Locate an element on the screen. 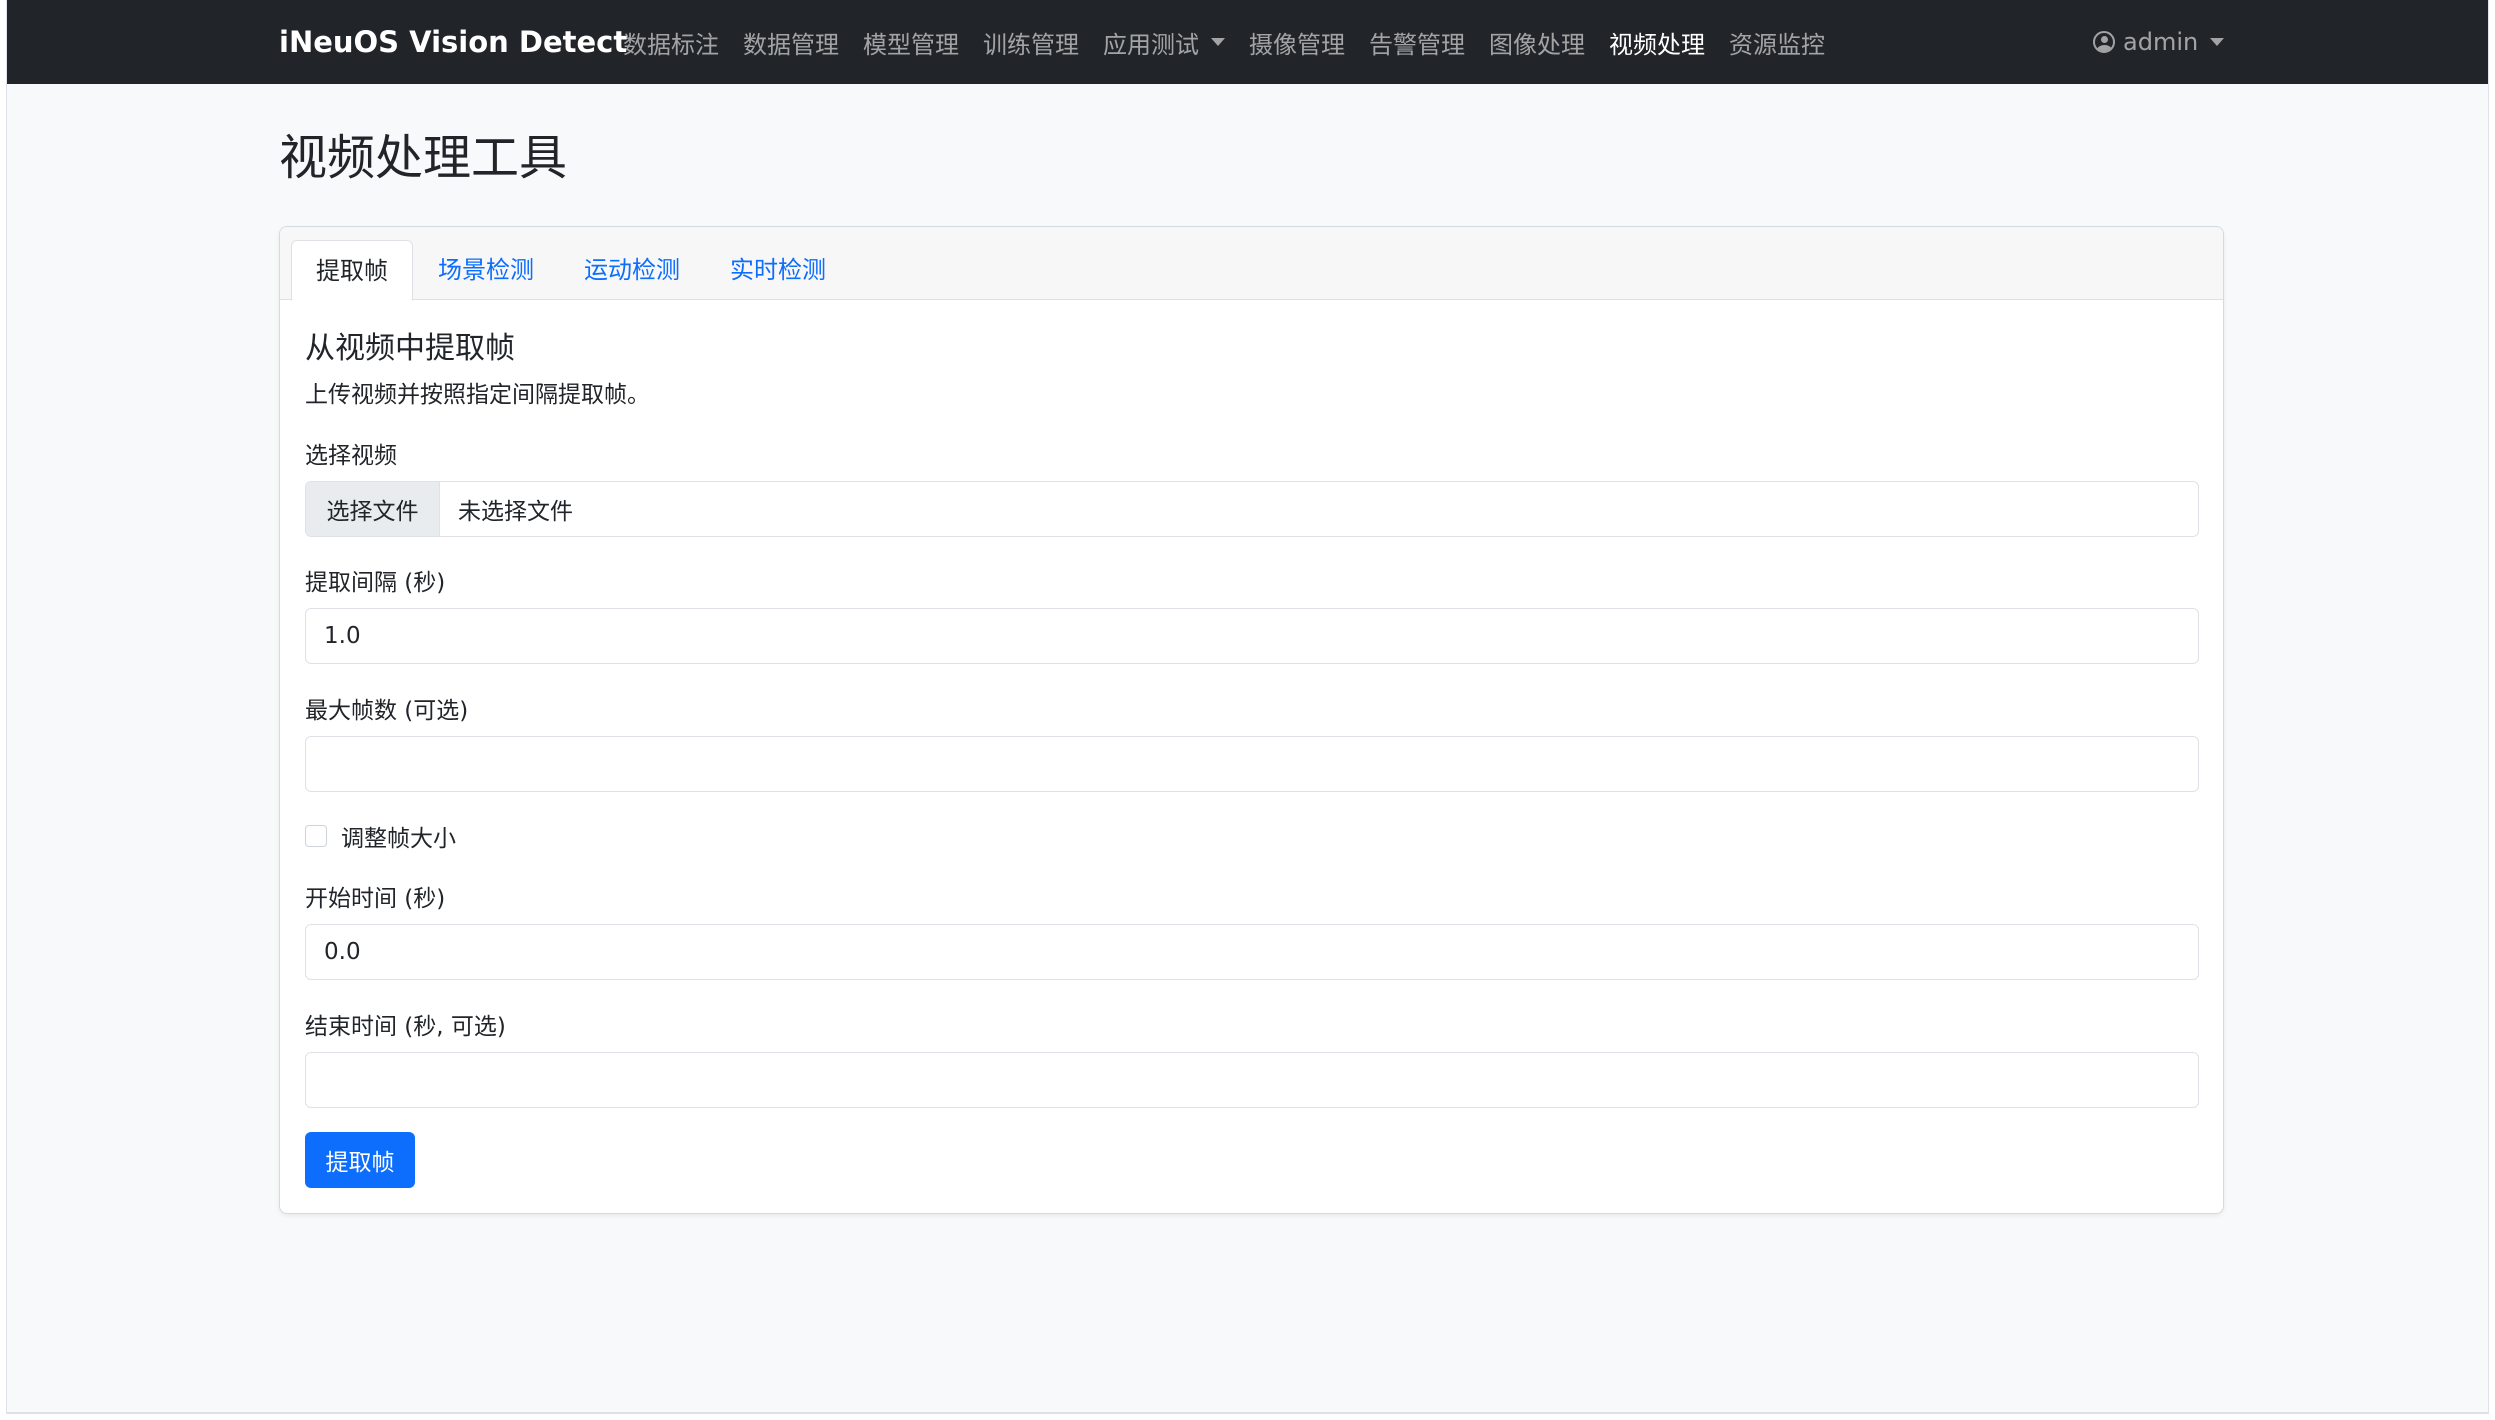 This screenshot has height=1420, width=2495. video-file-input: 选择文件 未选择文件 is located at coordinates (1252, 509).